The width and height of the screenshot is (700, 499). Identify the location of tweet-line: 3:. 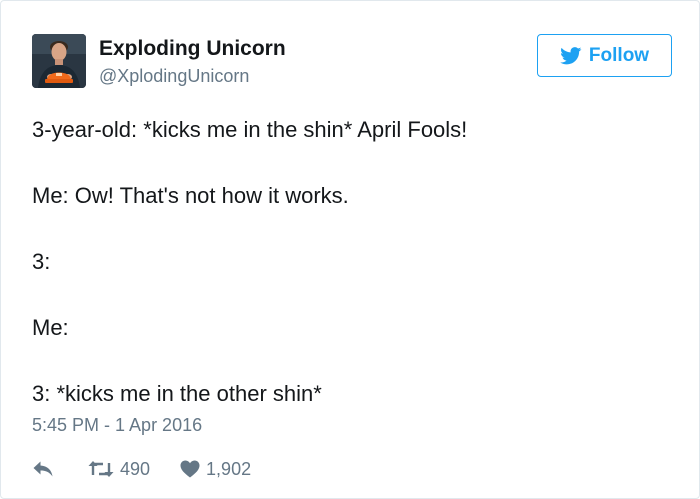
(41, 261).